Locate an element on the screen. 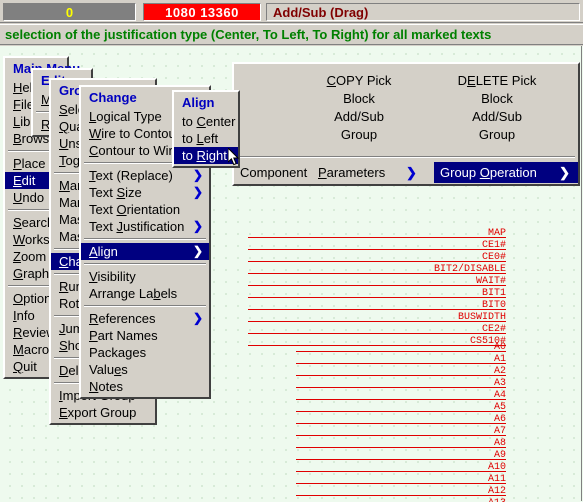  net-label: A0 is located at coordinates (499, 347).